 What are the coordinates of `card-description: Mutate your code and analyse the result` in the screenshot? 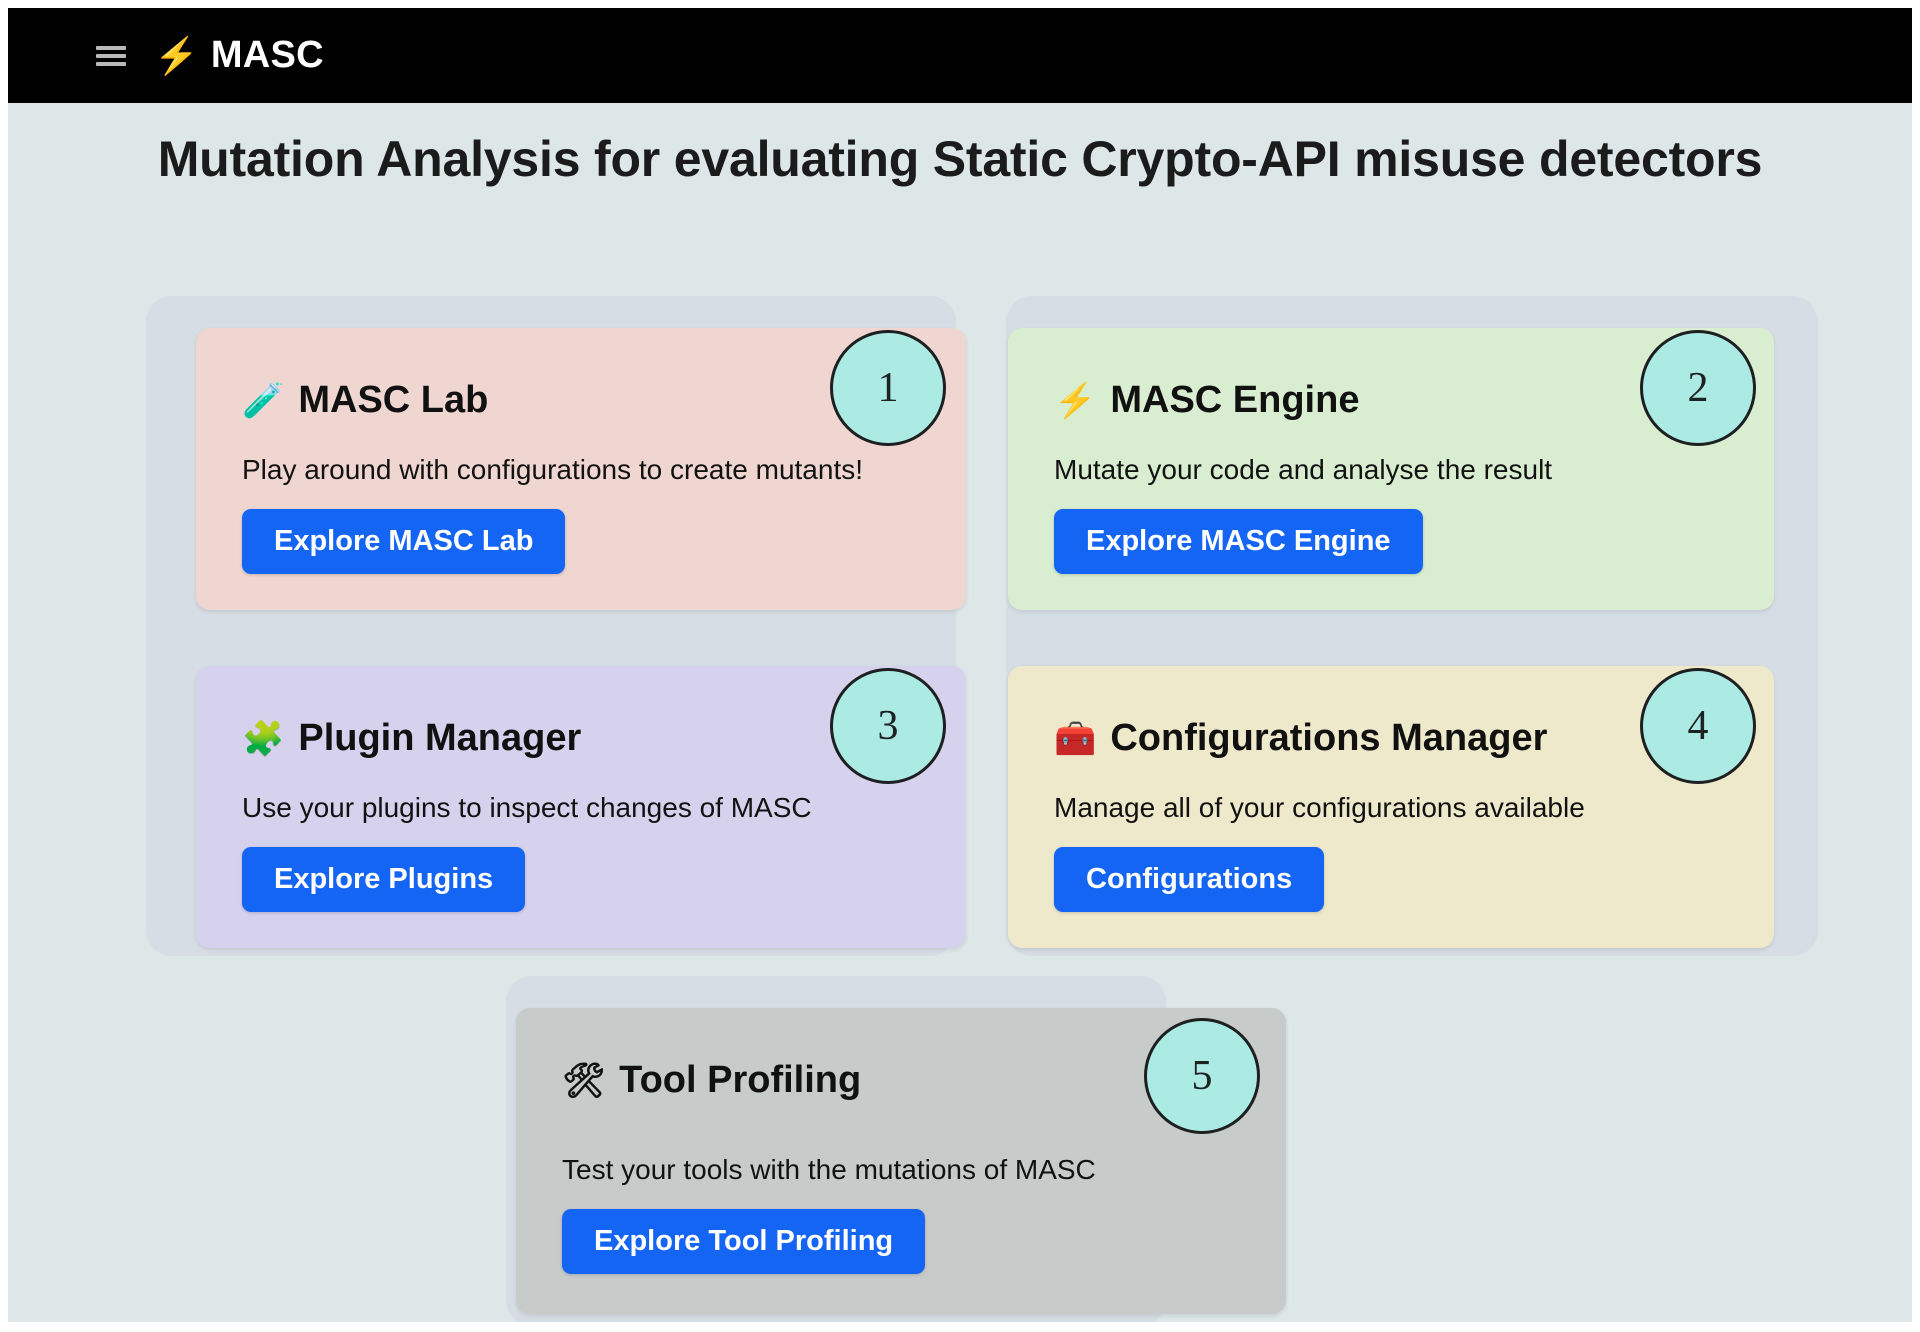 It's located at (1303, 469).